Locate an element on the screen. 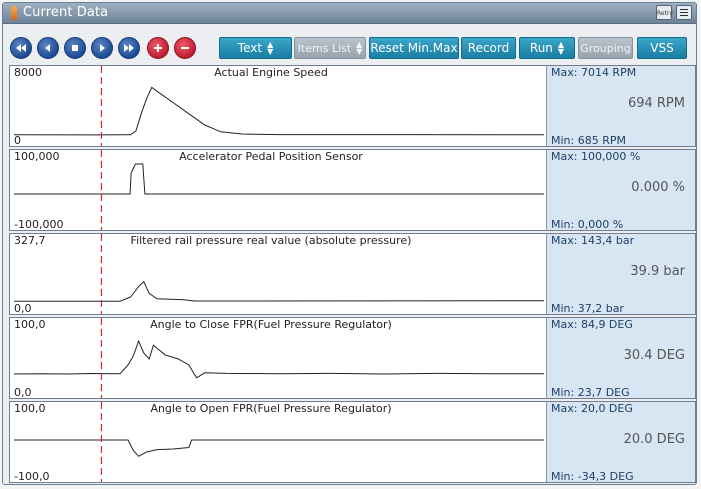 The image size is (701, 489). record-button: Record is located at coordinates (488, 48).